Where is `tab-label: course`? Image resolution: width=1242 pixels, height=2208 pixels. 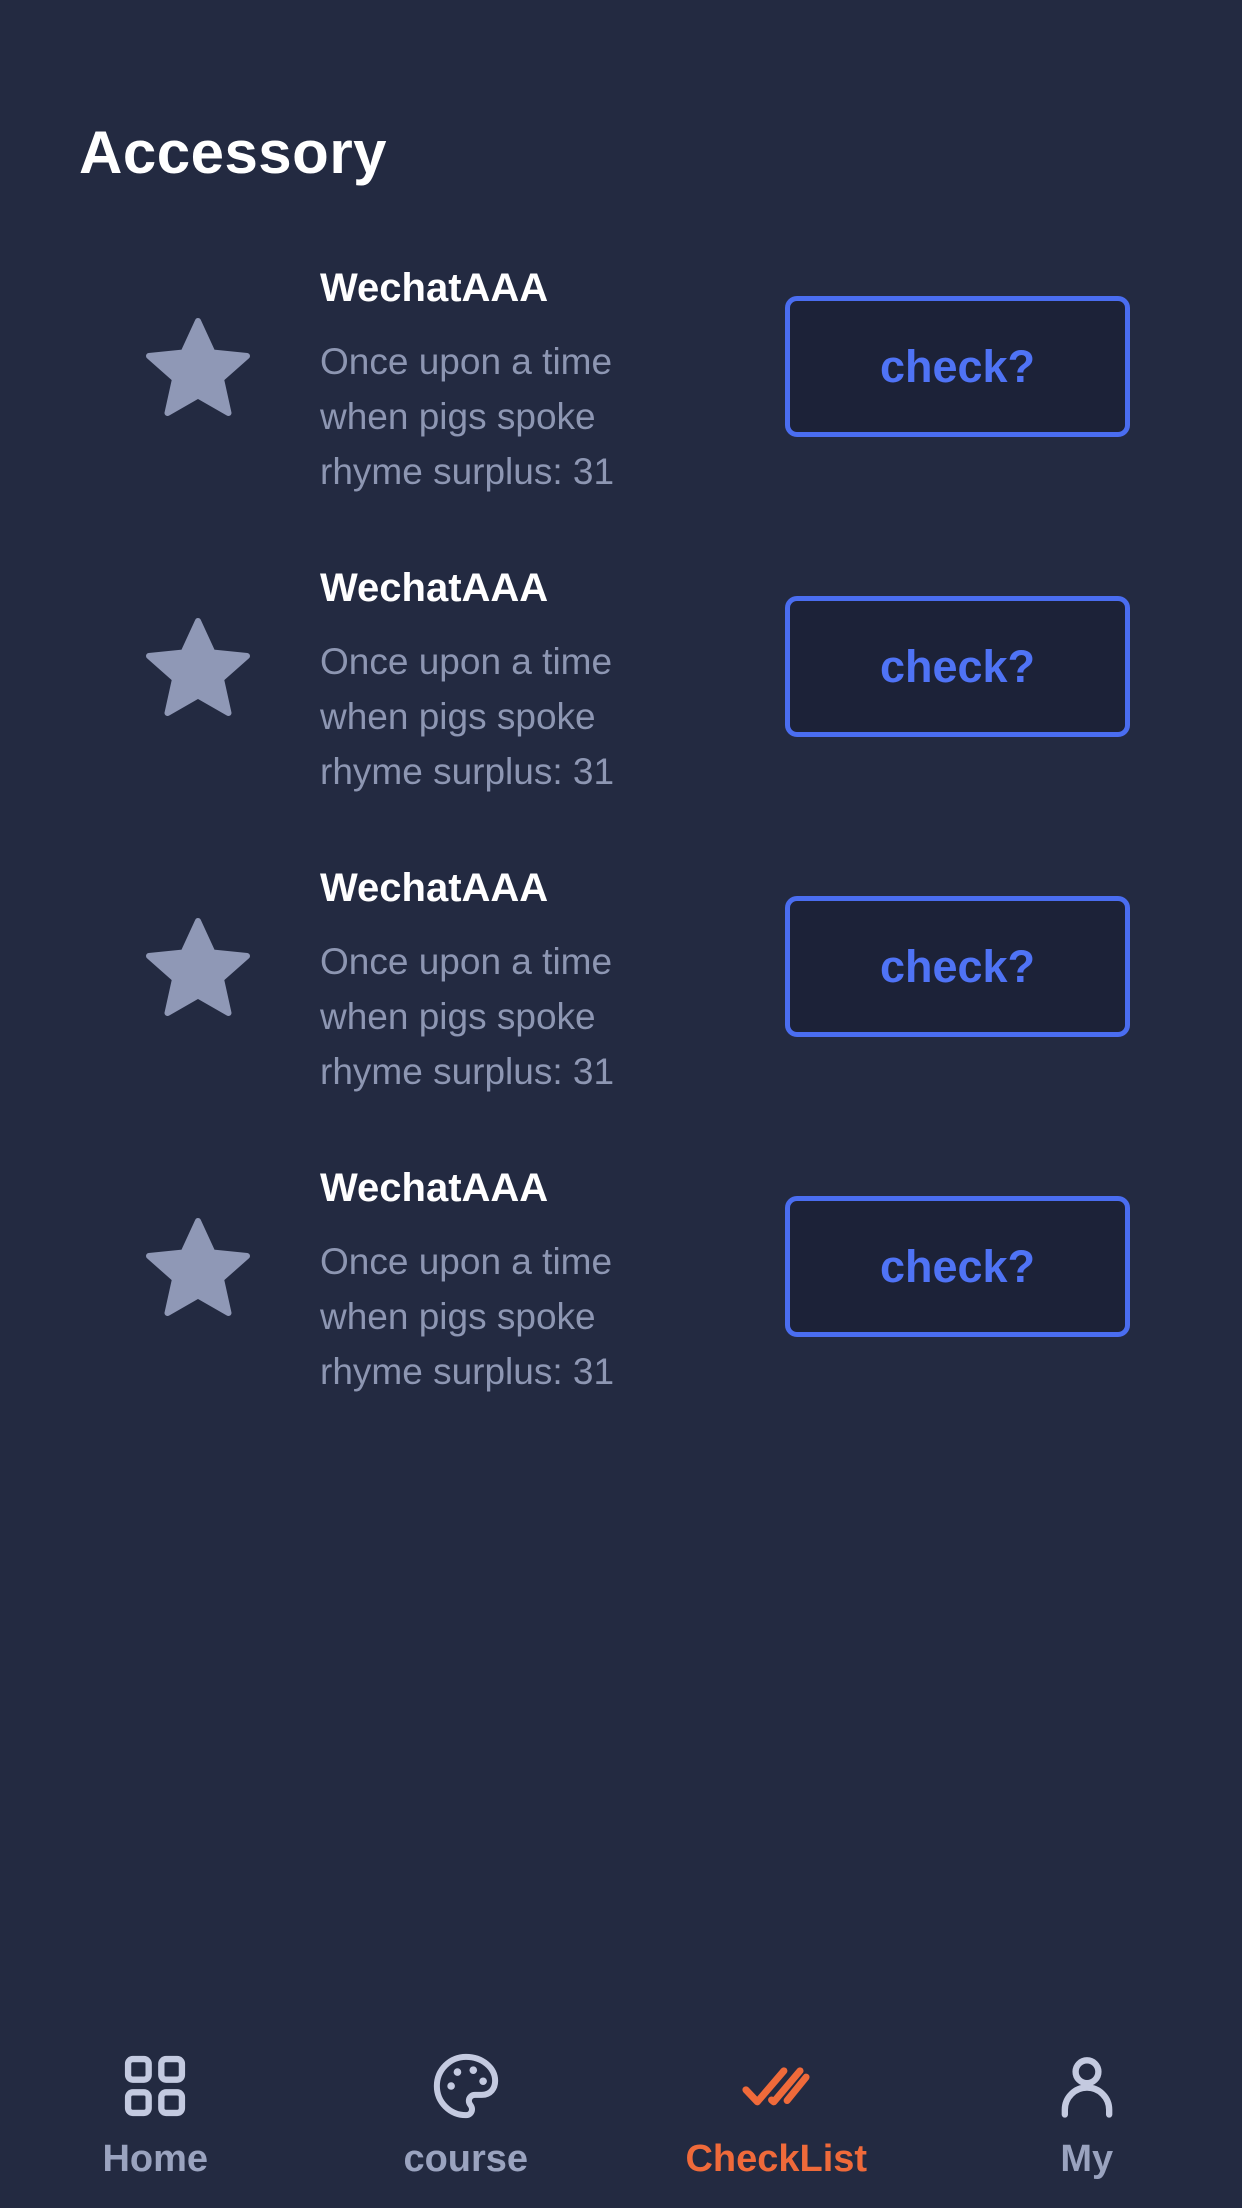
tab-label: course is located at coordinates (466, 2159).